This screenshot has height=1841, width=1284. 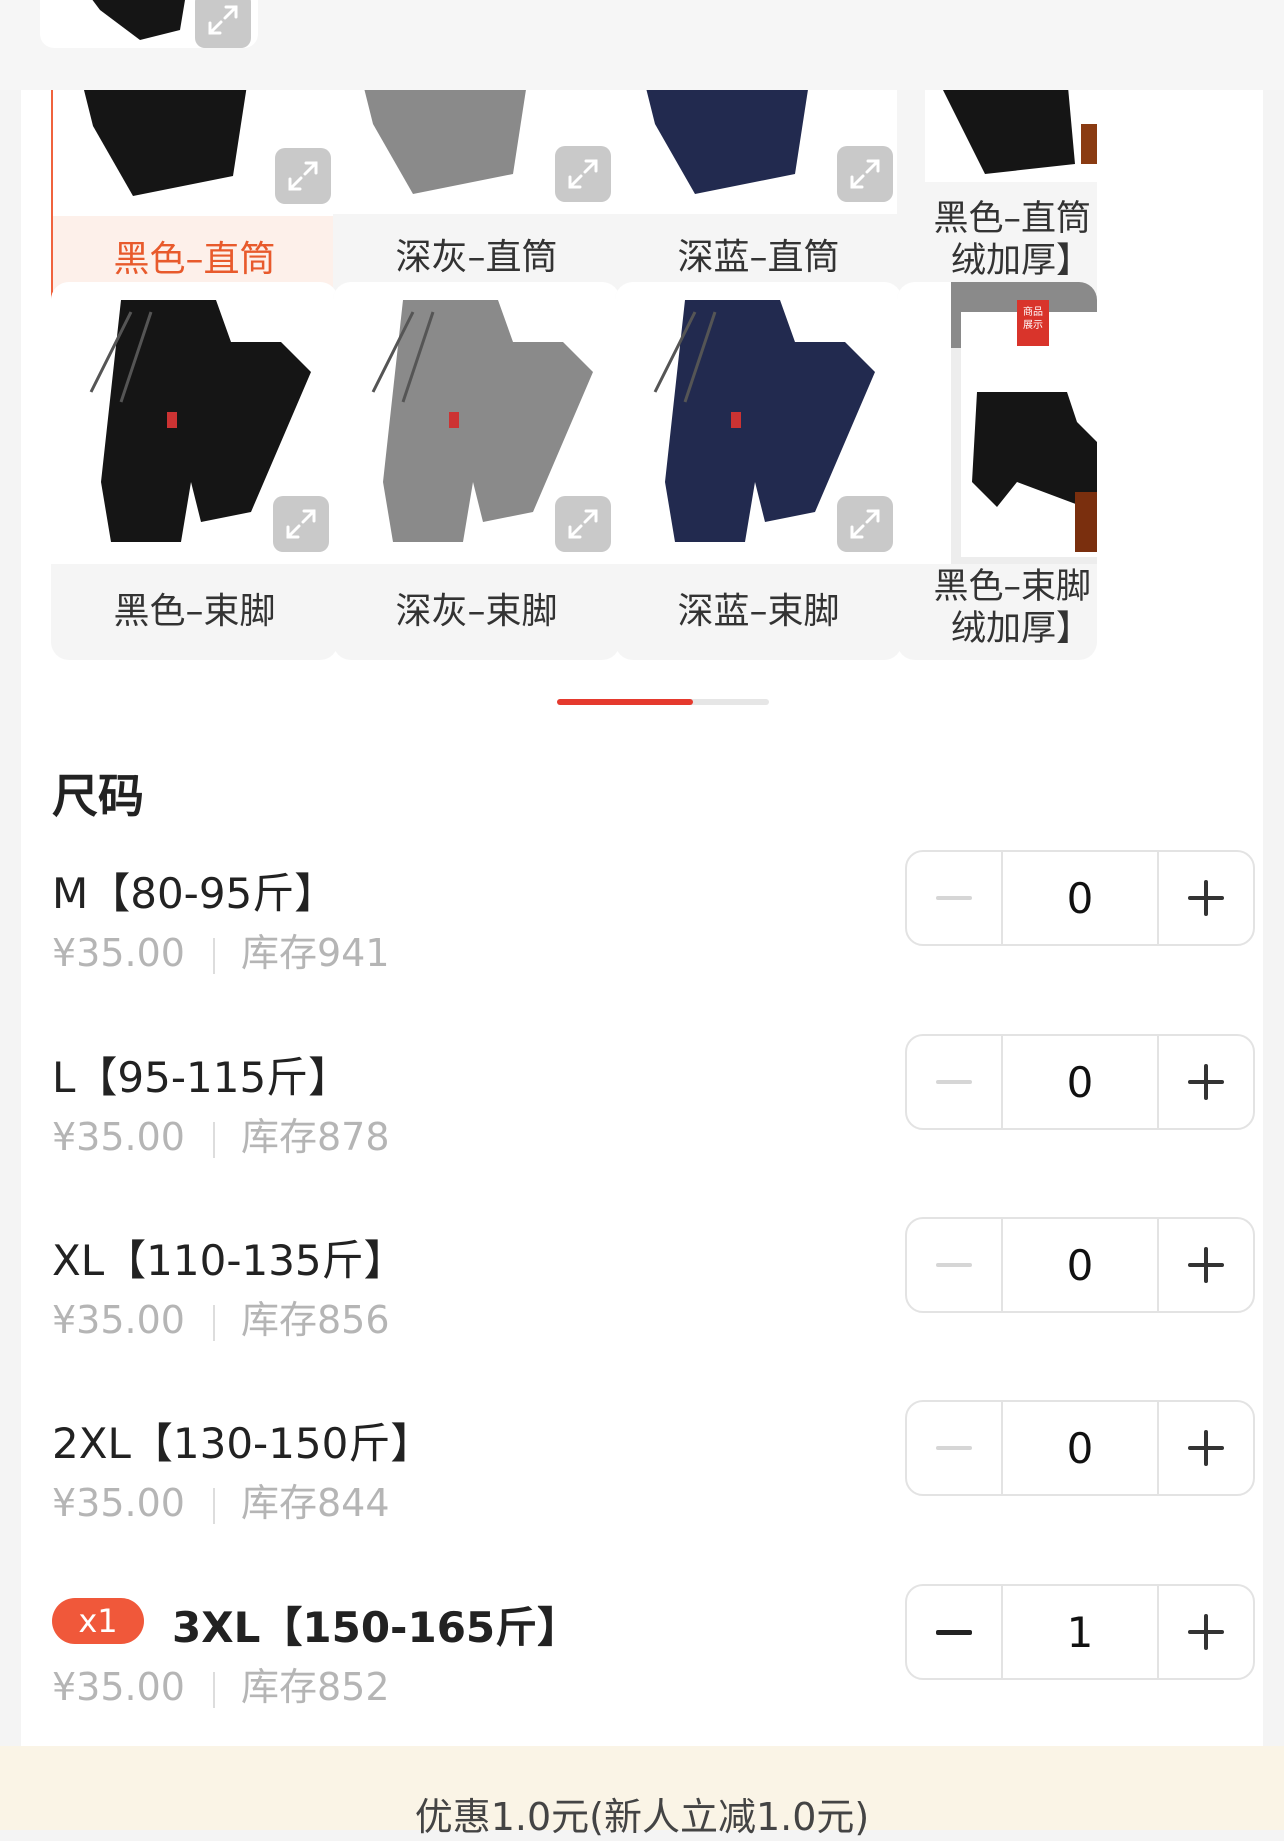 I want to click on price-stock-line: ¥35.00 库存878, so click(x=221, y=1133).